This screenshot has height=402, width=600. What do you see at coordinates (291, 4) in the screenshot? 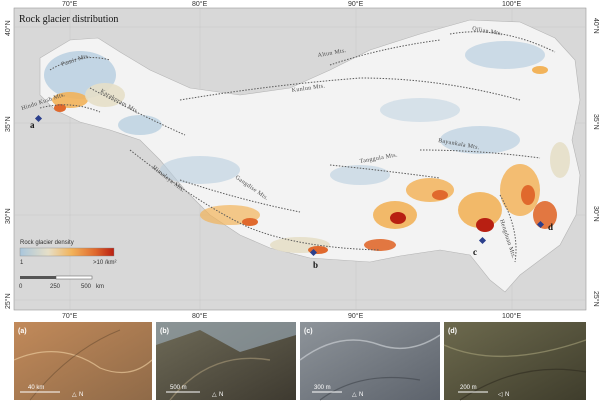
I see `longitude-labels-top: 70°E 80°E 90°E 100°E` at bounding box center [291, 4].